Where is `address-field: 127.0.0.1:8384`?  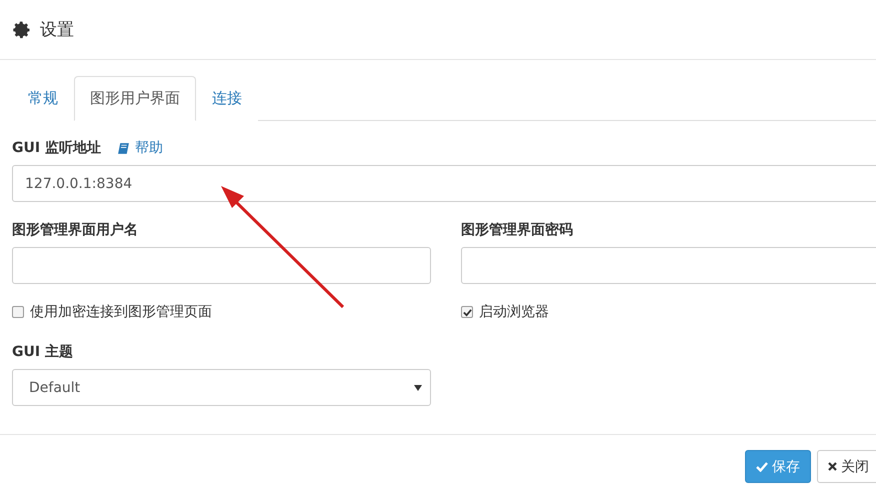 address-field: 127.0.0.1:8384 is located at coordinates (444, 183).